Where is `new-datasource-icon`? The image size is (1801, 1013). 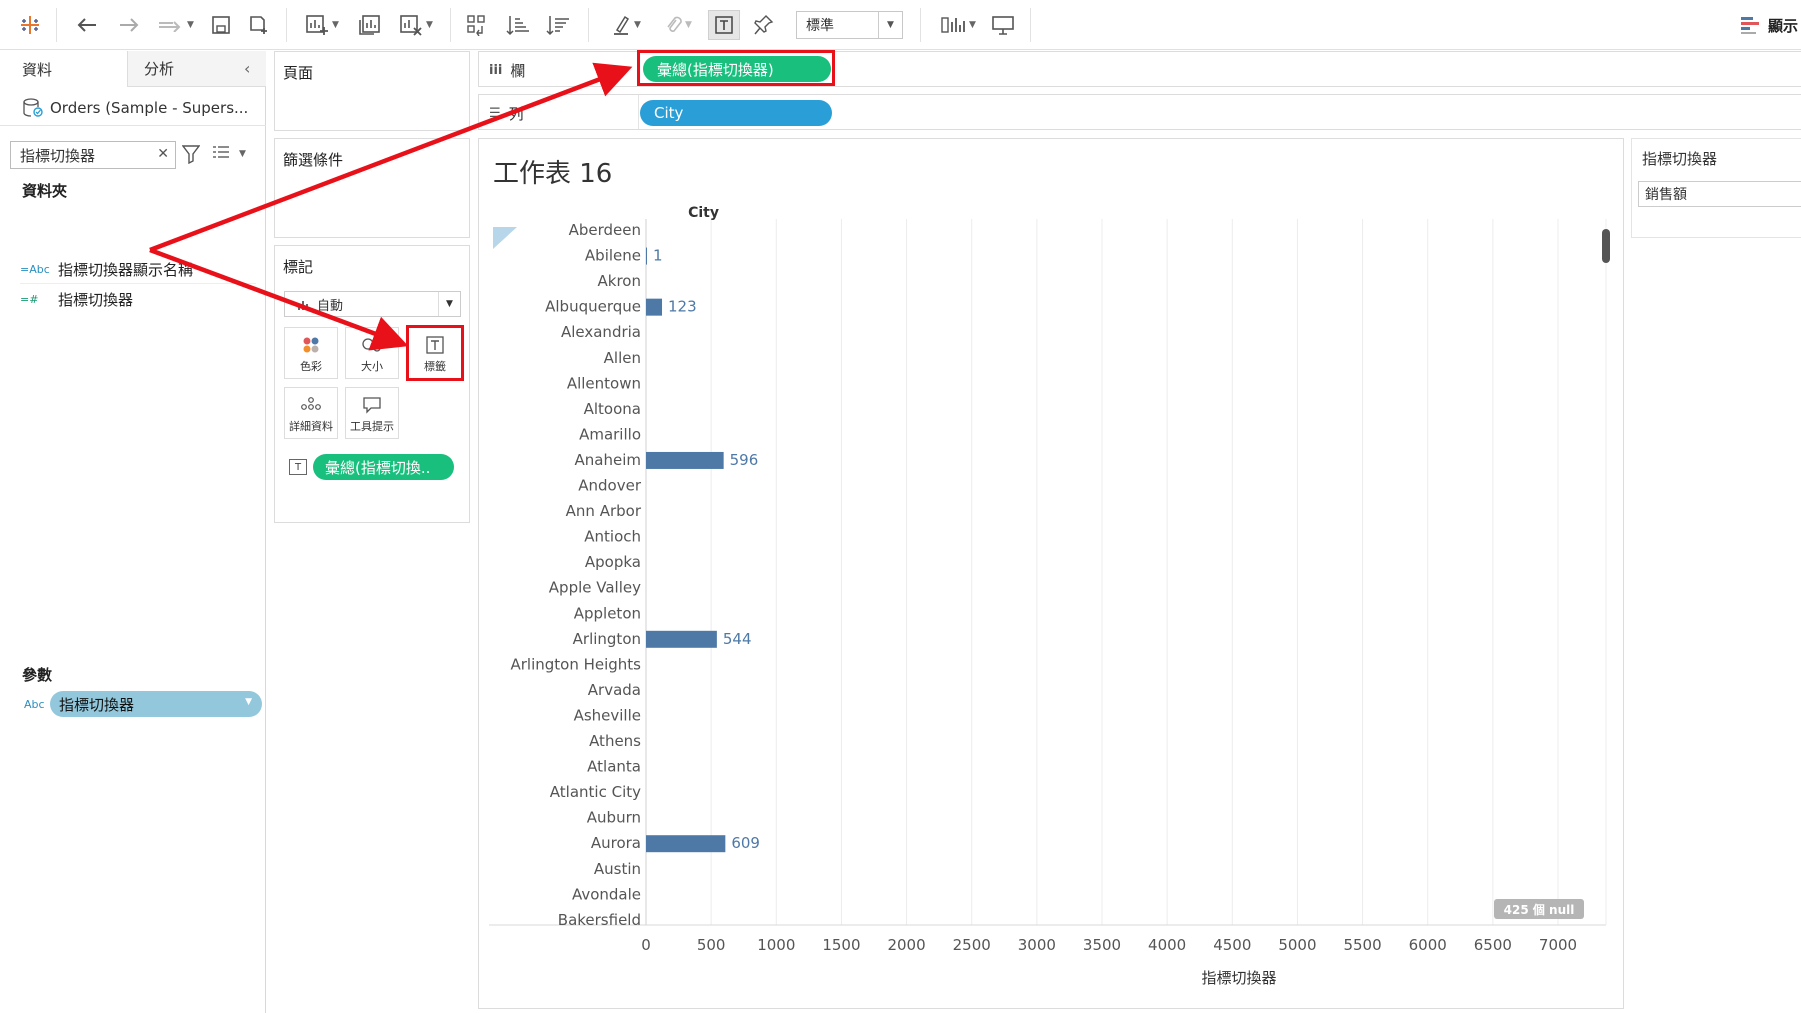
new-datasource-icon is located at coordinates (259, 25).